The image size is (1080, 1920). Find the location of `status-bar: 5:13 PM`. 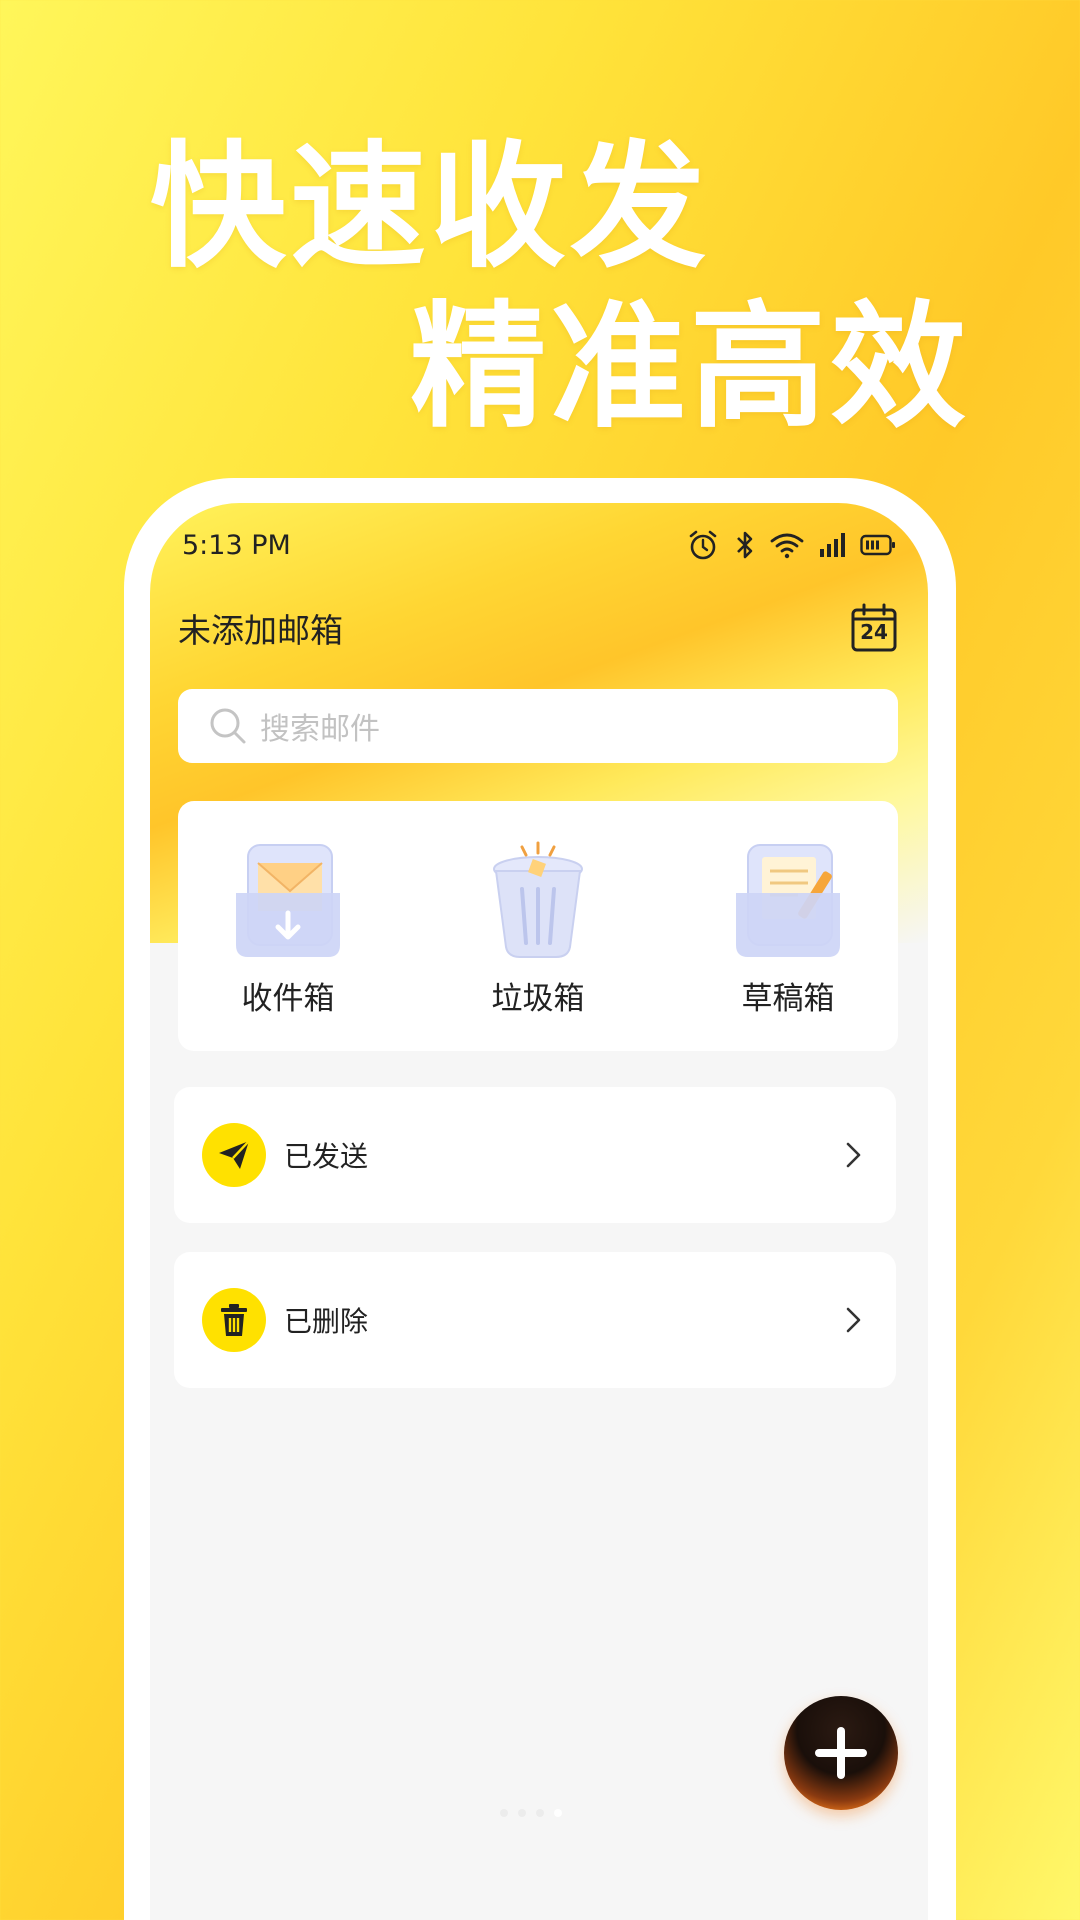

status-bar: 5:13 PM is located at coordinates (539, 545).